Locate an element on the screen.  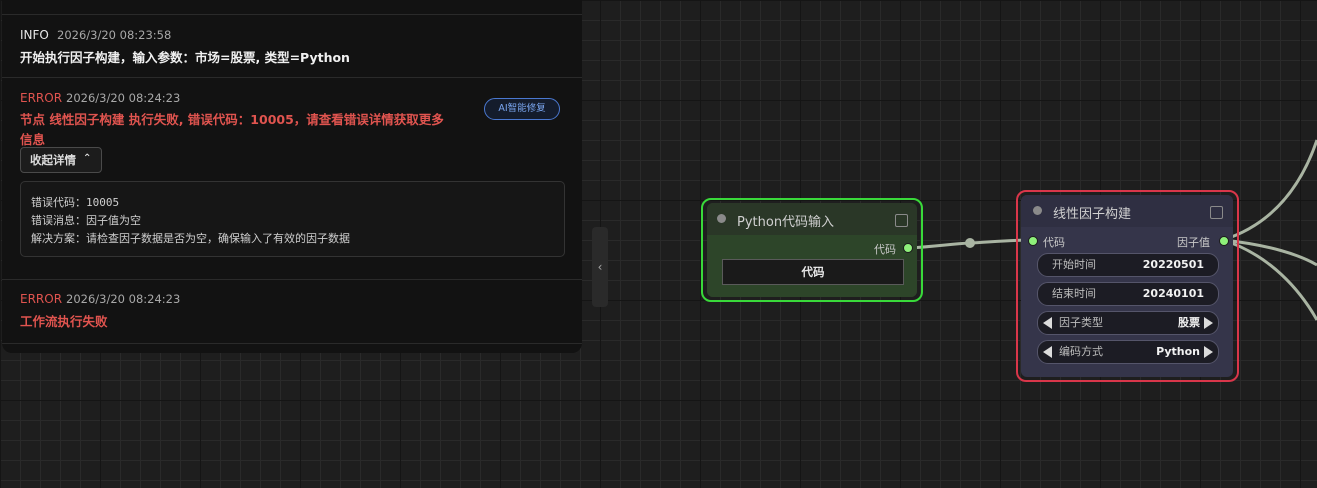
log-level: INFO is located at coordinates (34, 35).